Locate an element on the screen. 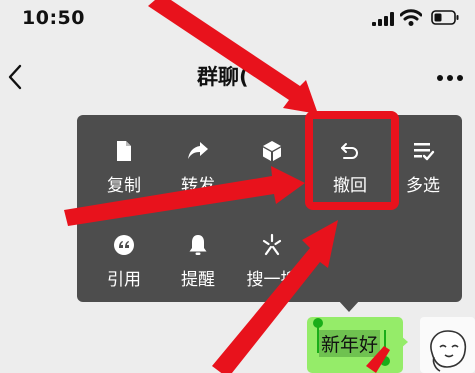 This screenshot has height=373, width=475. chat-title: 群聊( is located at coordinates (223, 77).